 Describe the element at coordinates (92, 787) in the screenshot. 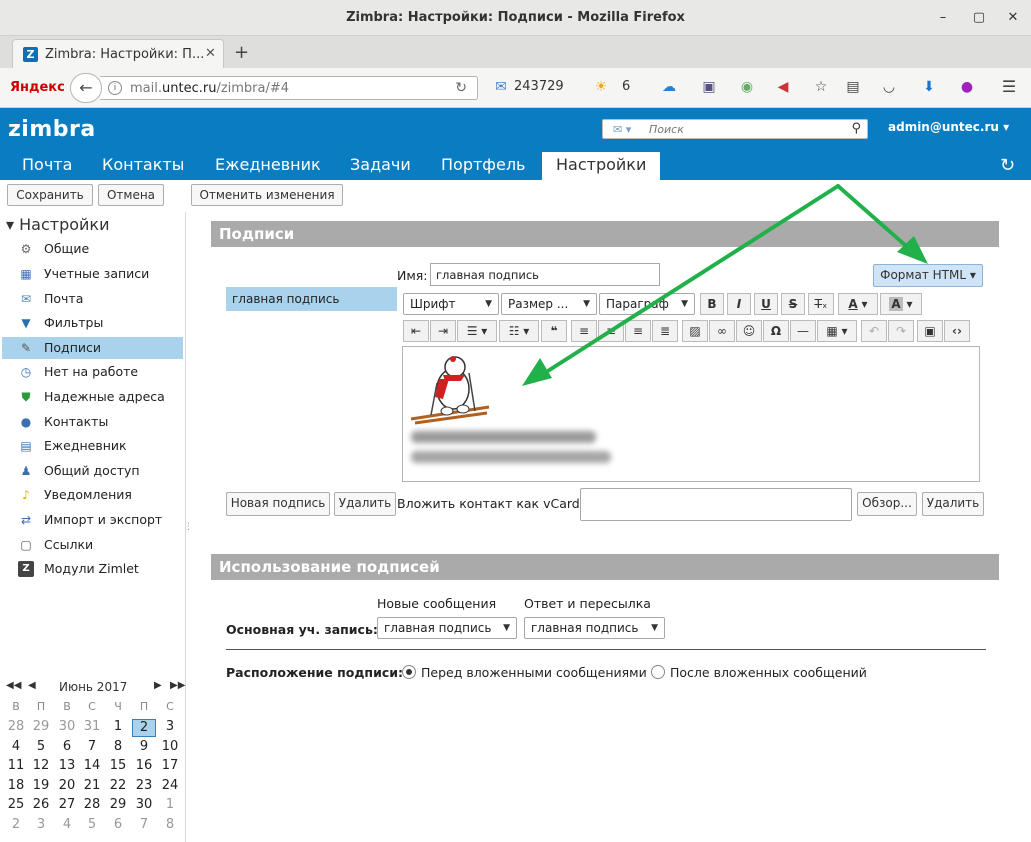

I see `calendar-day: 21` at that location.